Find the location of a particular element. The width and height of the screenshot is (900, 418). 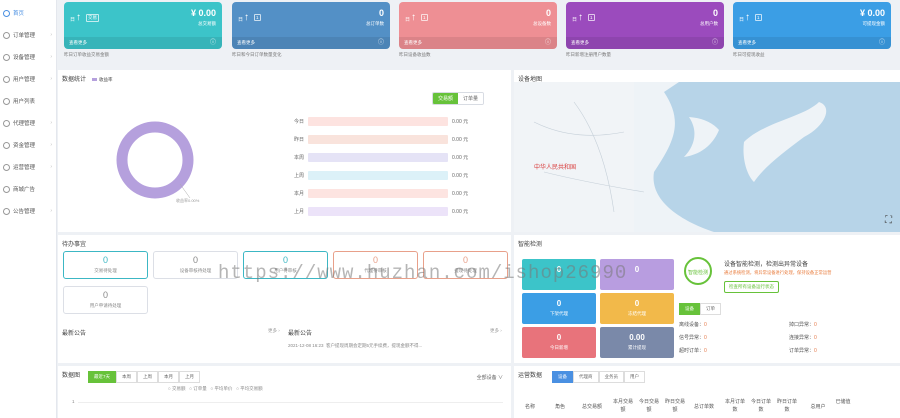

legend-item: ○ 平均交易额 is located at coordinates (249, 388).